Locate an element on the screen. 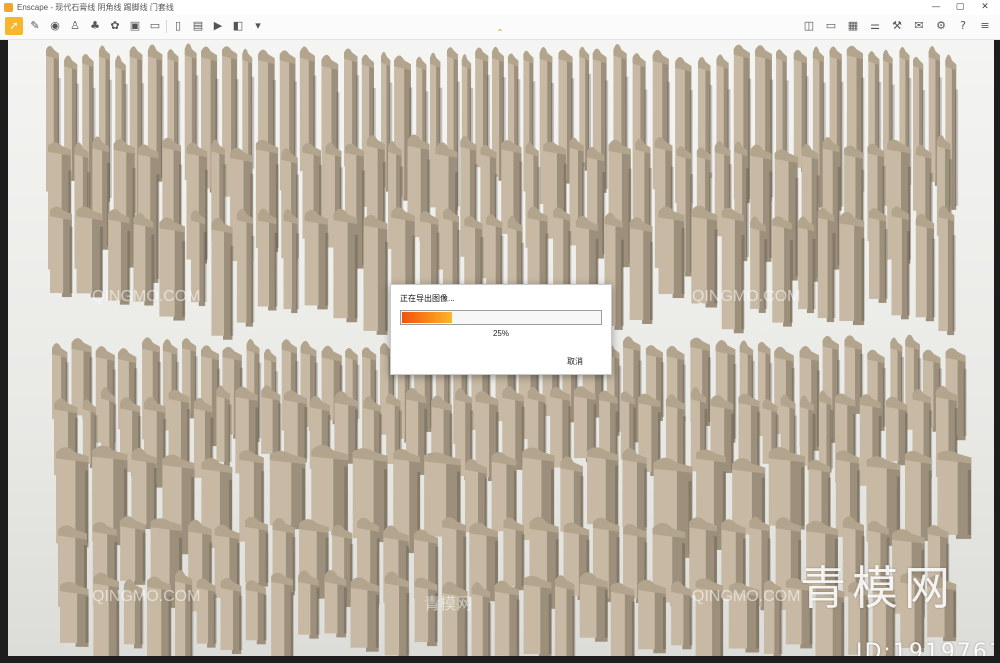 Image resolution: width=1000 pixels, height=663 pixels. window-title: Enscape - 现代石膏线 阴角线 踢脚线 门套线 is located at coordinates (95, 7).